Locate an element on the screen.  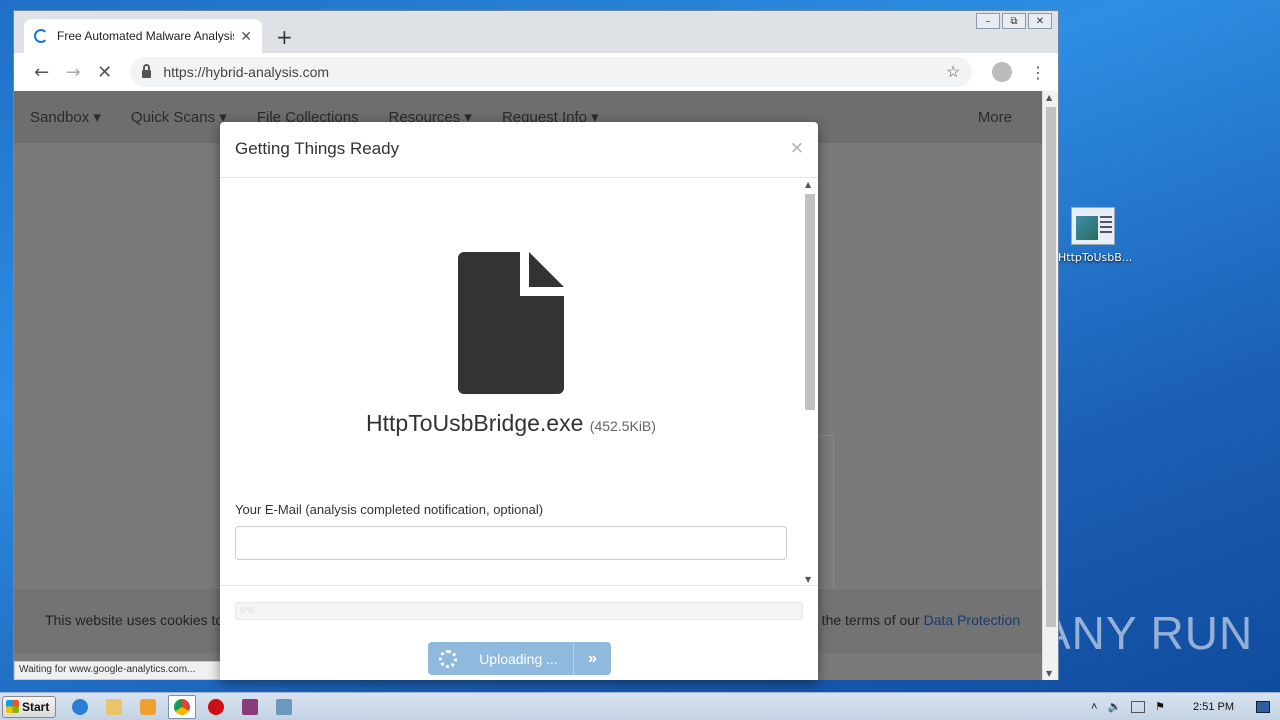
start-label: Start is located at coordinates (36, 706).